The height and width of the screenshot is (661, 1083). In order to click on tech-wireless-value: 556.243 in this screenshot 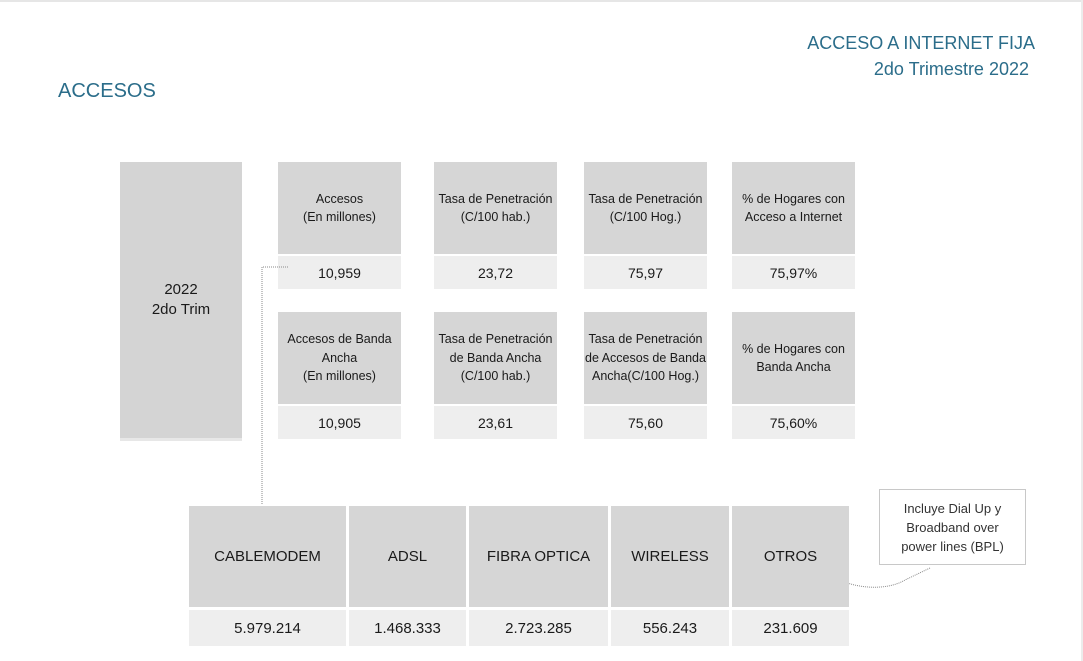, I will do `click(670, 628)`.